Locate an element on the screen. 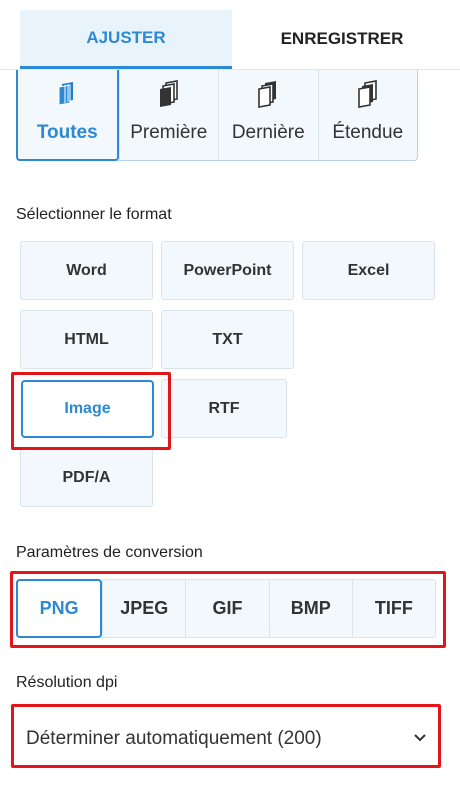 This screenshot has width=460, height=796. conversion-format-selector: PNG JPEG GIF BMP TIFF is located at coordinates (226, 608).